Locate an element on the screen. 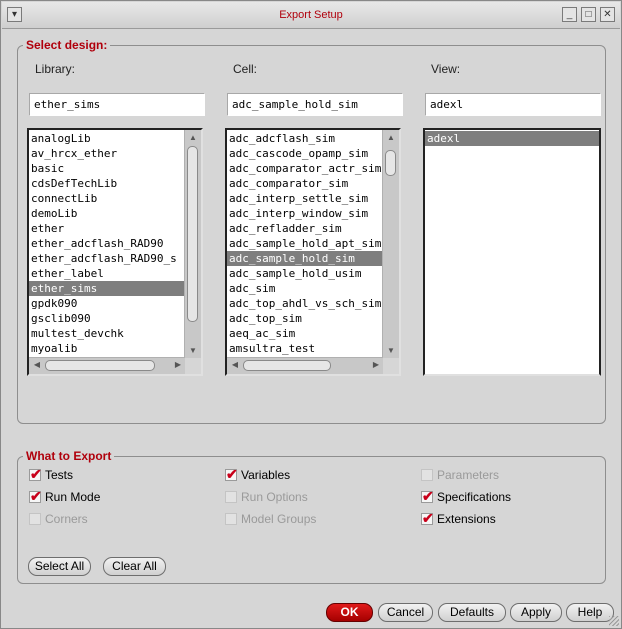 The width and height of the screenshot is (622, 629). list-item: ether_label is located at coordinates (107, 273).